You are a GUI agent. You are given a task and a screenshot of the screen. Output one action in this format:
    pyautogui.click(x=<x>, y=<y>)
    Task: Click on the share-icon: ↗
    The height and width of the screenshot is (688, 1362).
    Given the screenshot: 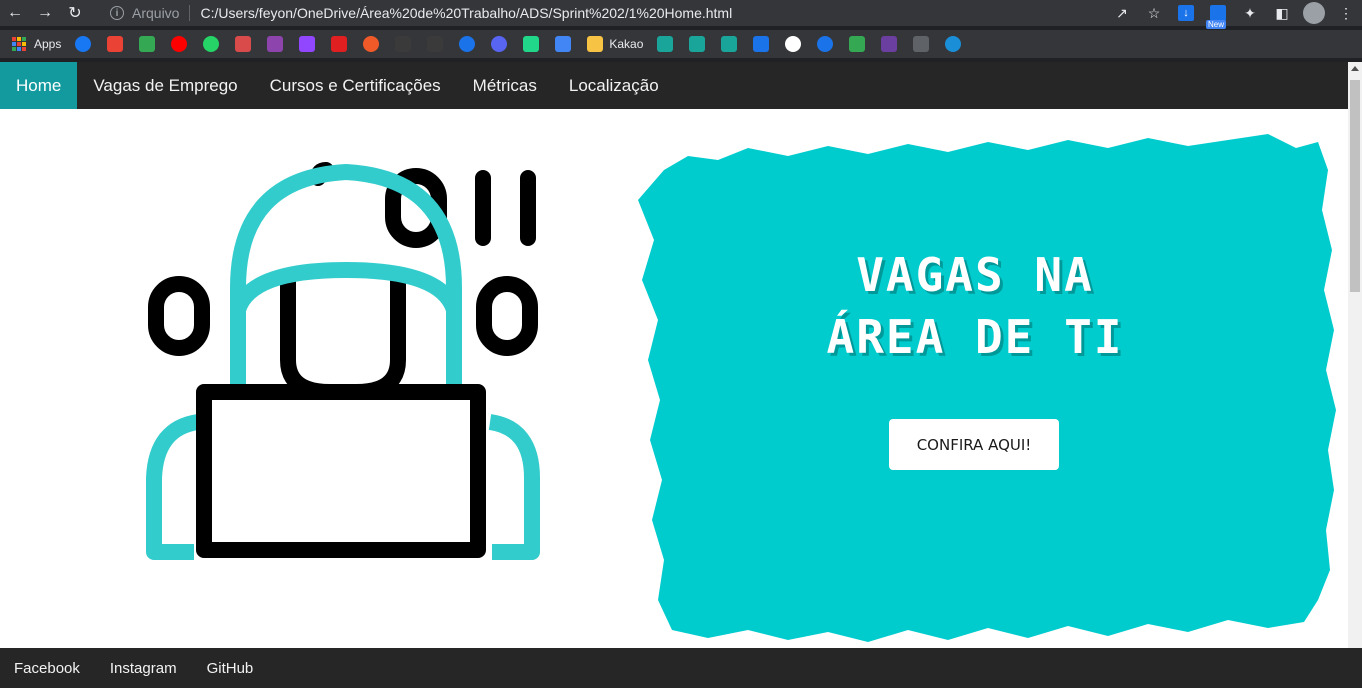 What is the action you would take?
    pyautogui.click(x=1122, y=13)
    